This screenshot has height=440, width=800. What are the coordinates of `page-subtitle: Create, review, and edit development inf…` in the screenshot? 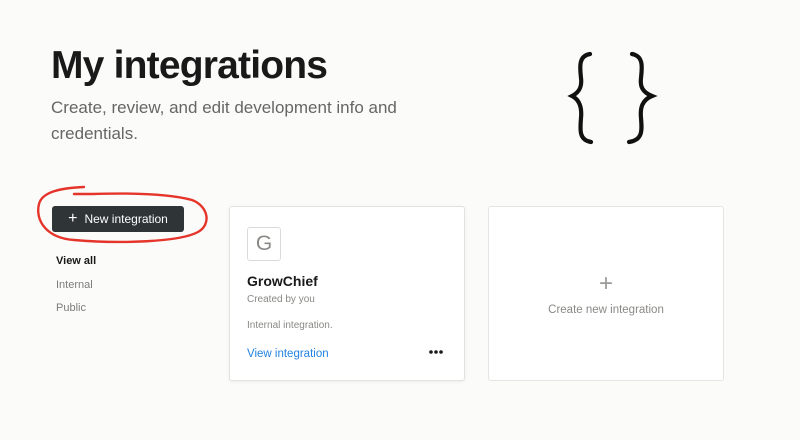 It's located at (224, 120).